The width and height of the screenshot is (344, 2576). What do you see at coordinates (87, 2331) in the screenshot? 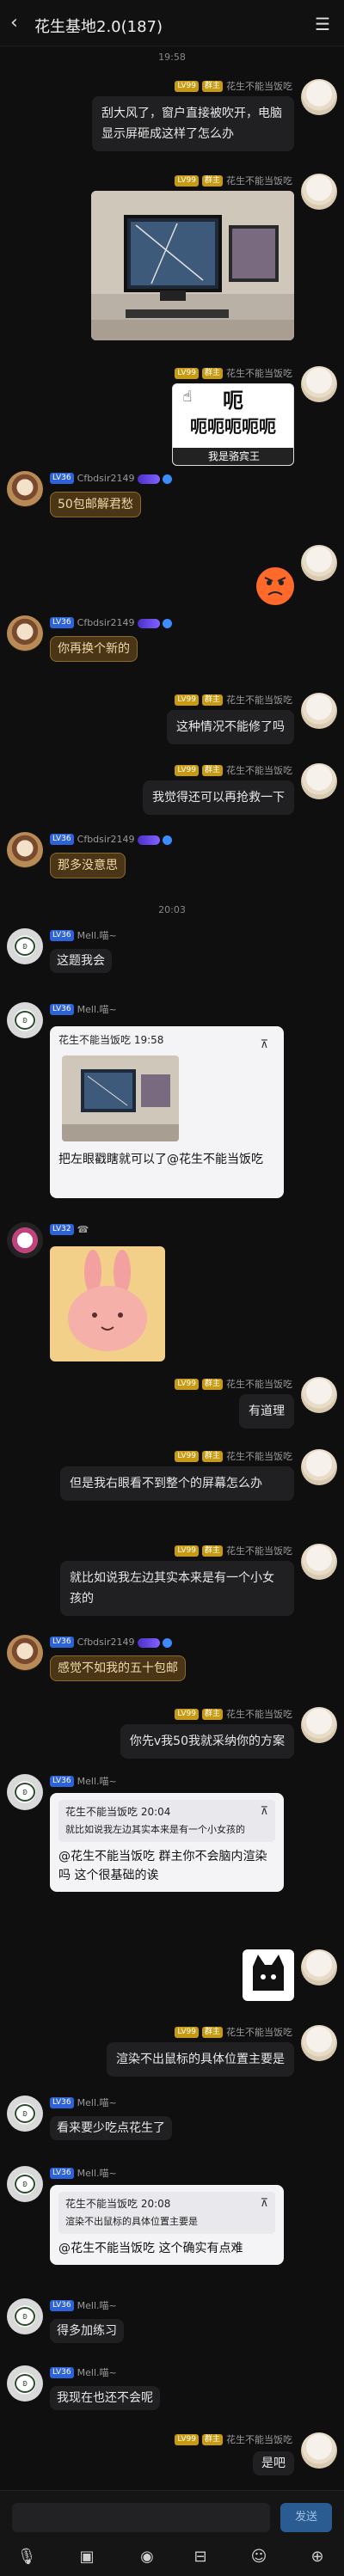
I see `message-text: 得多加练习` at bounding box center [87, 2331].